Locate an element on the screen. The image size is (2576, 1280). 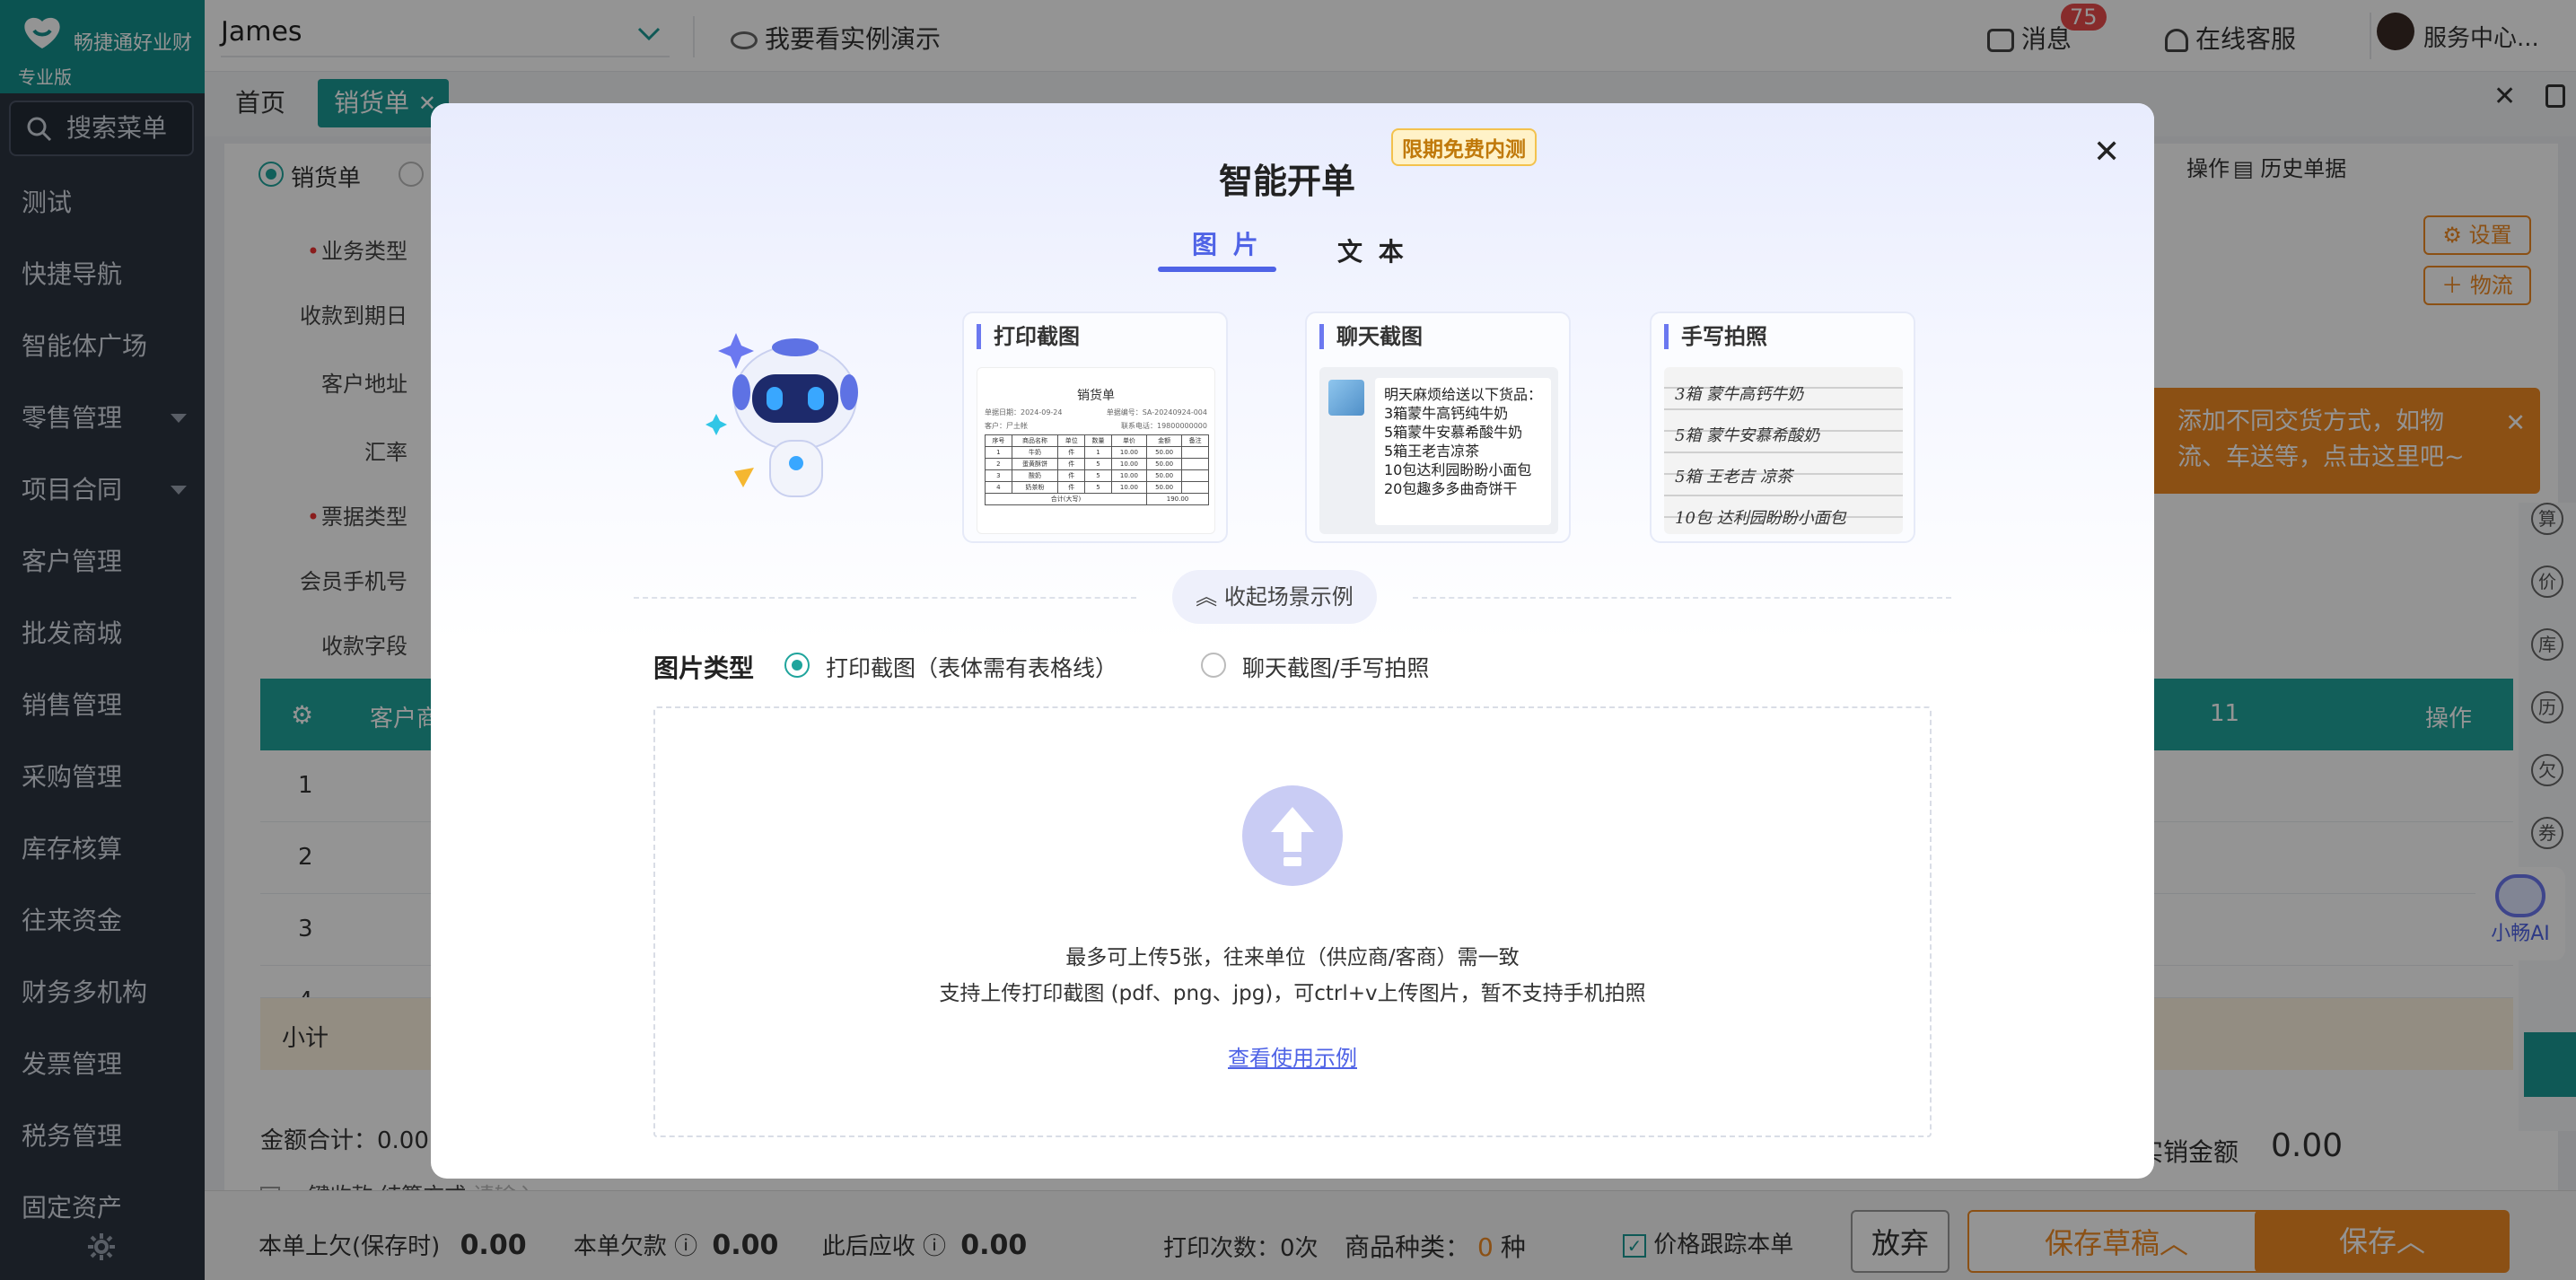
receipt-foot-row: 合计(大写) 190.00 is located at coordinates (1096, 499).